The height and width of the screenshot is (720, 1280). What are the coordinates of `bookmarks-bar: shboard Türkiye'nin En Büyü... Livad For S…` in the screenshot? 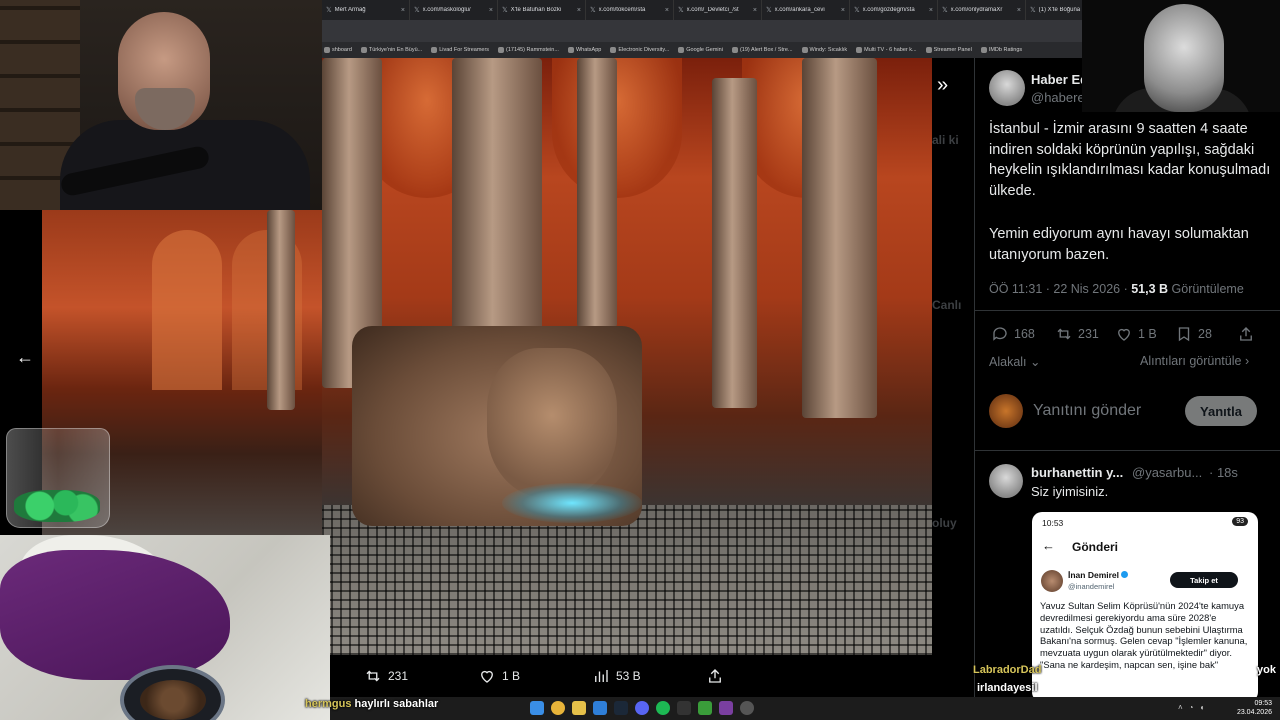 It's located at (702, 50).